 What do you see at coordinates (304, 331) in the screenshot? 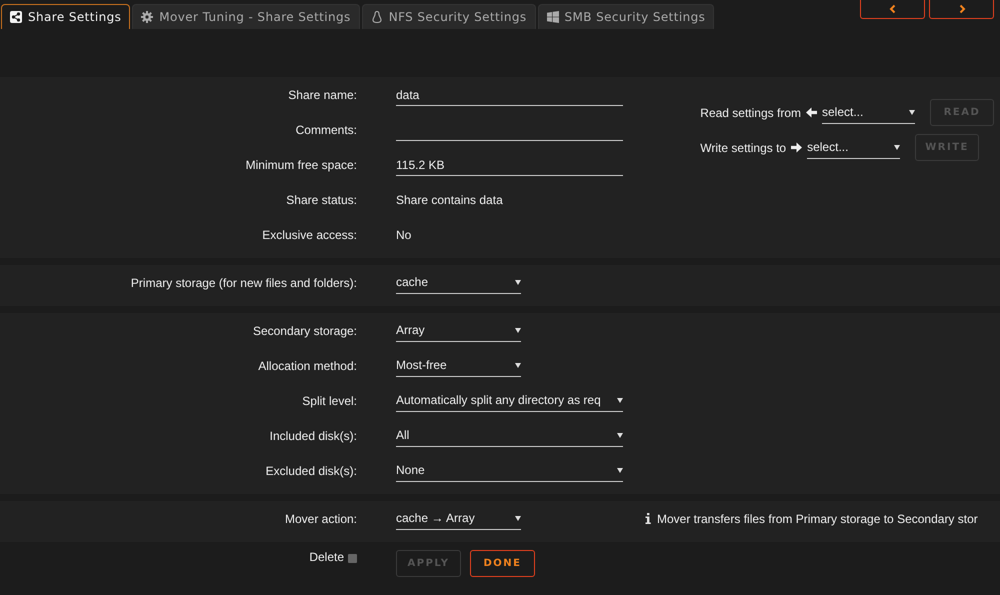
I see `field-label: Secondary storage:` at bounding box center [304, 331].